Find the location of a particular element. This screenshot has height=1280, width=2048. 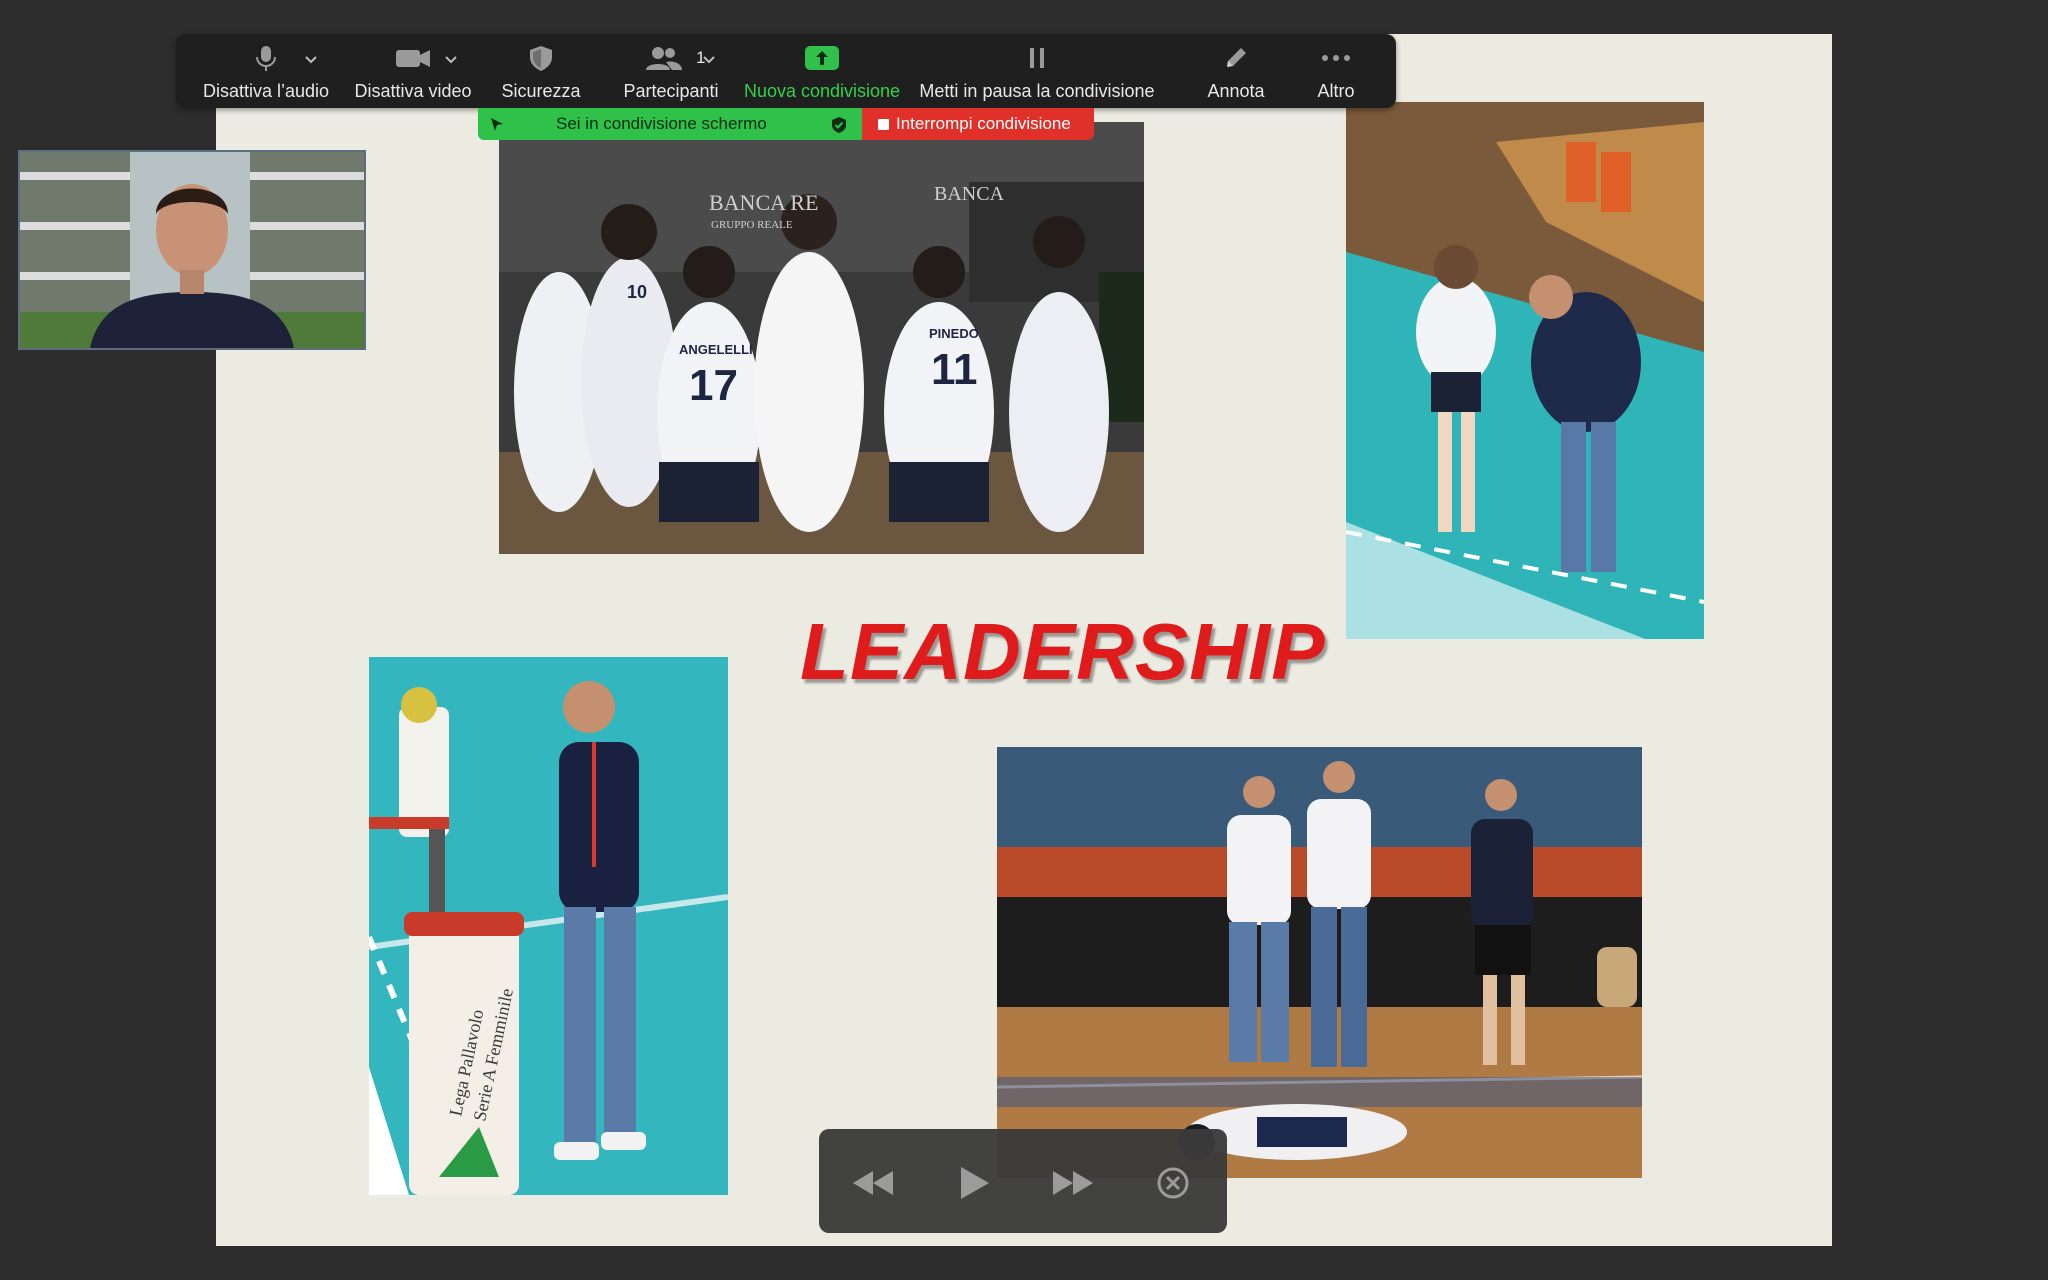

participants-options-chevron-down-icon is located at coordinates (709, 59).